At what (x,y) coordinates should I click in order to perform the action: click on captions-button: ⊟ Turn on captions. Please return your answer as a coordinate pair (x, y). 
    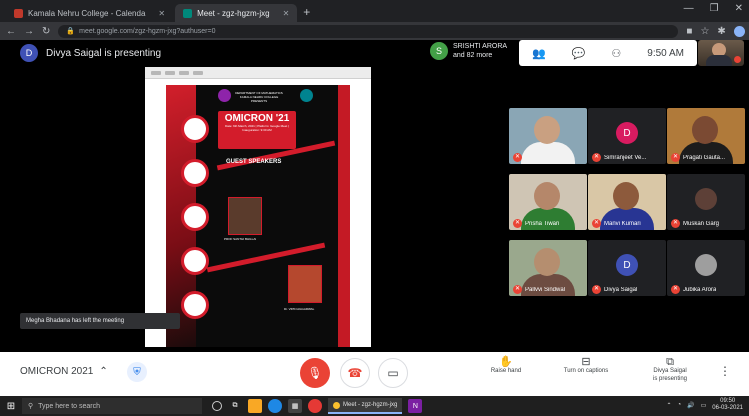
    Looking at the image, I should click on (586, 365).